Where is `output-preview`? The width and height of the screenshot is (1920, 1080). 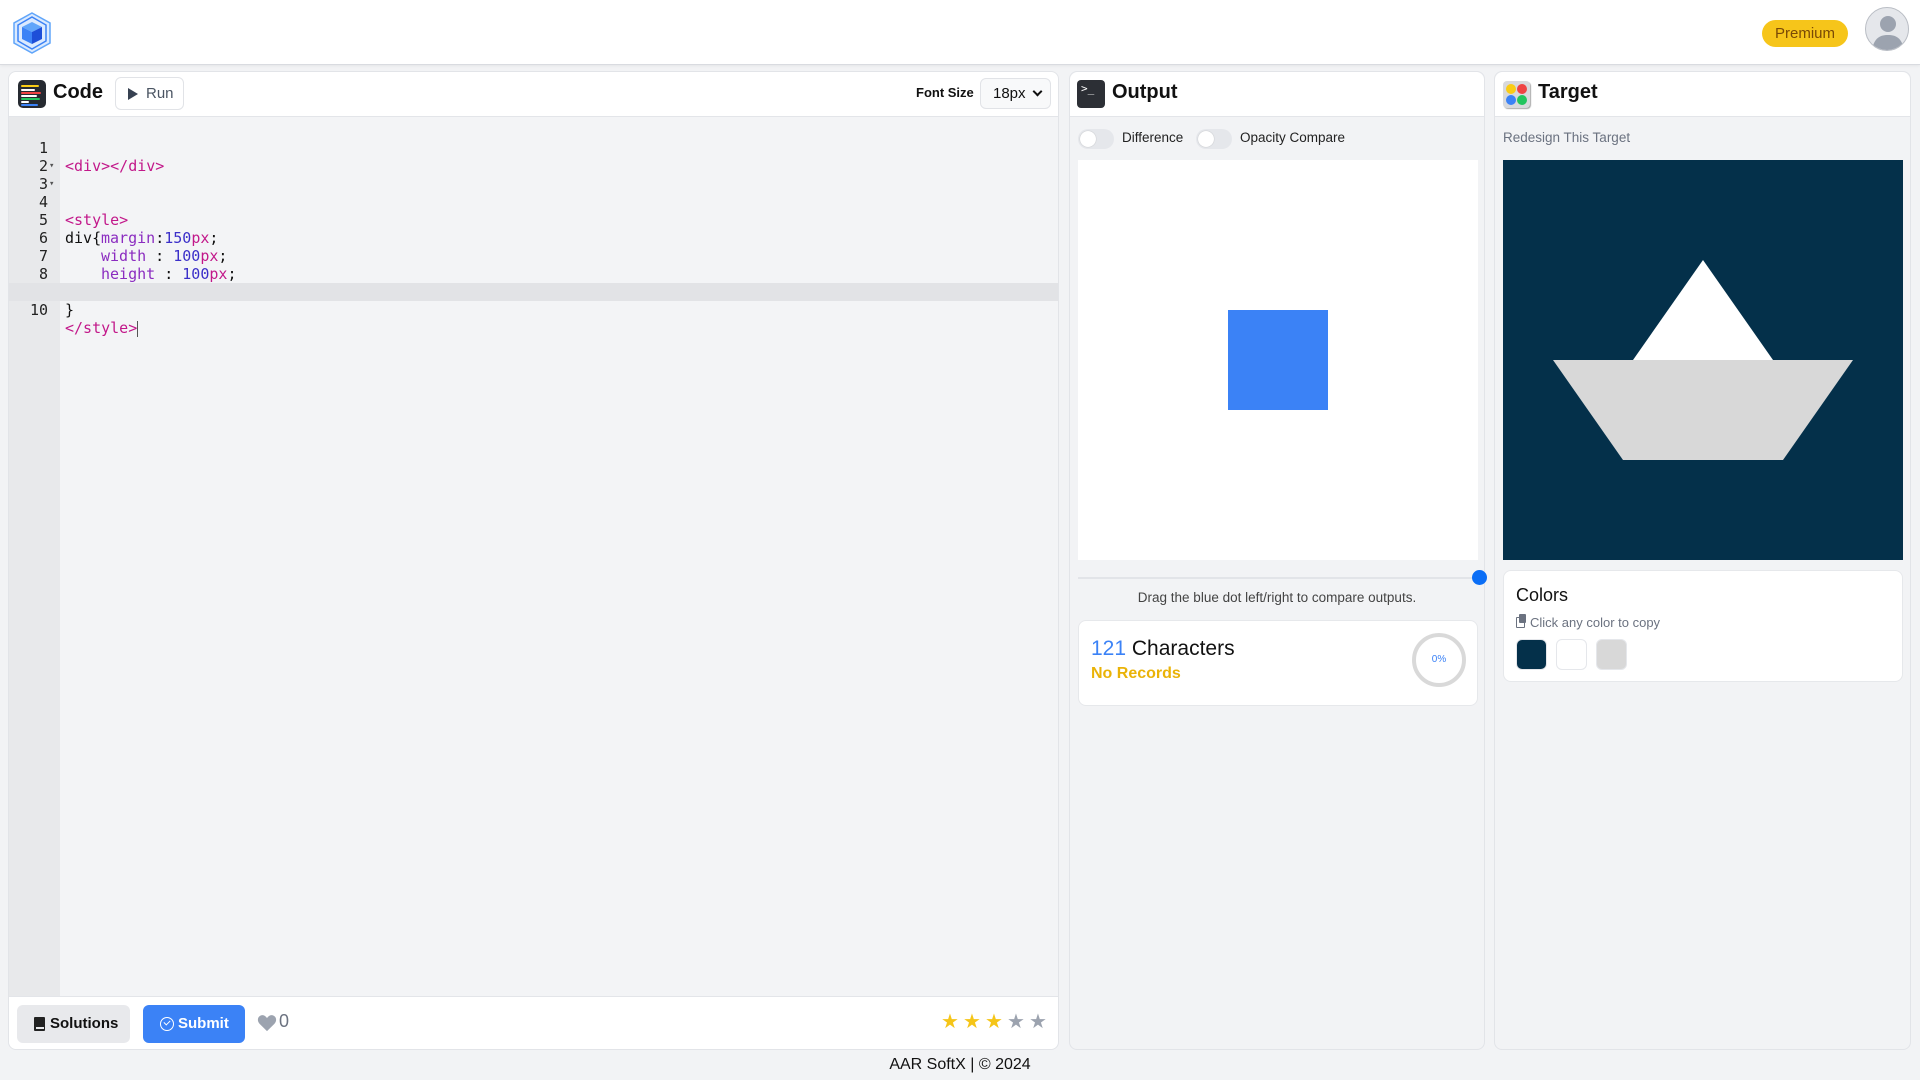 output-preview is located at coordinates (1278, 360).